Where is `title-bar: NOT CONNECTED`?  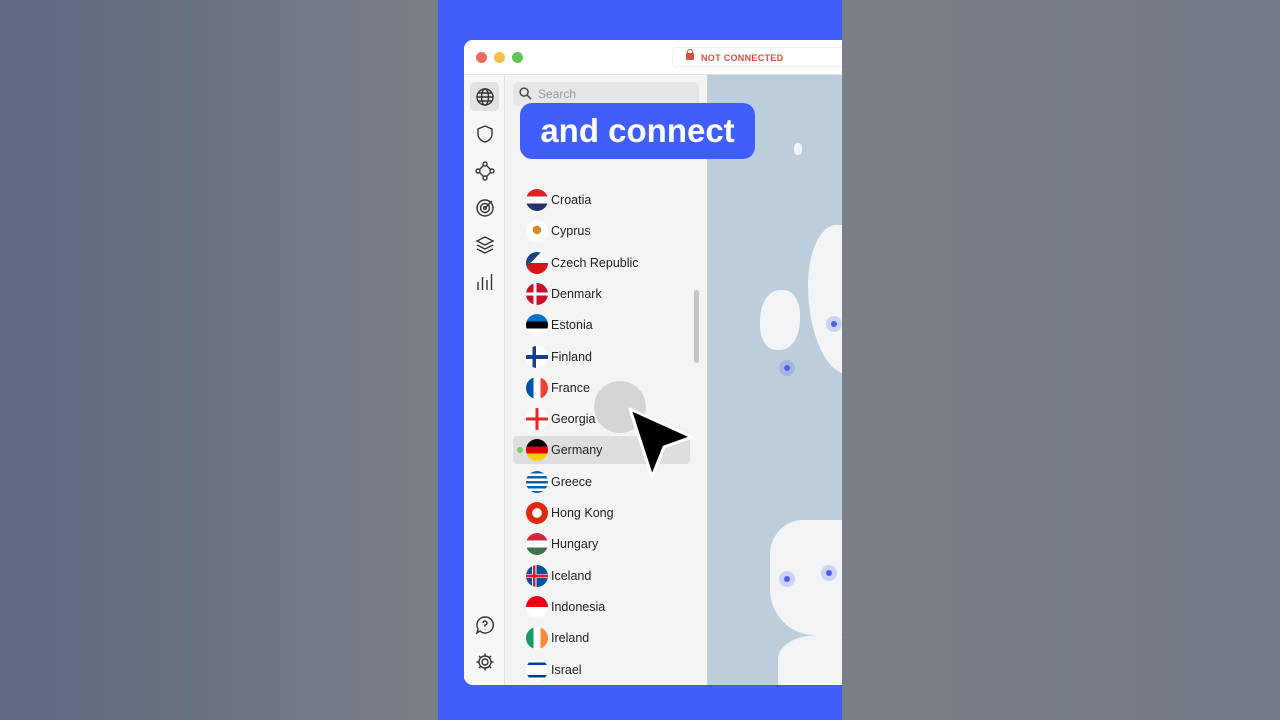
title-bar: NOT CONNECTED is located at coordinates (653, 57).